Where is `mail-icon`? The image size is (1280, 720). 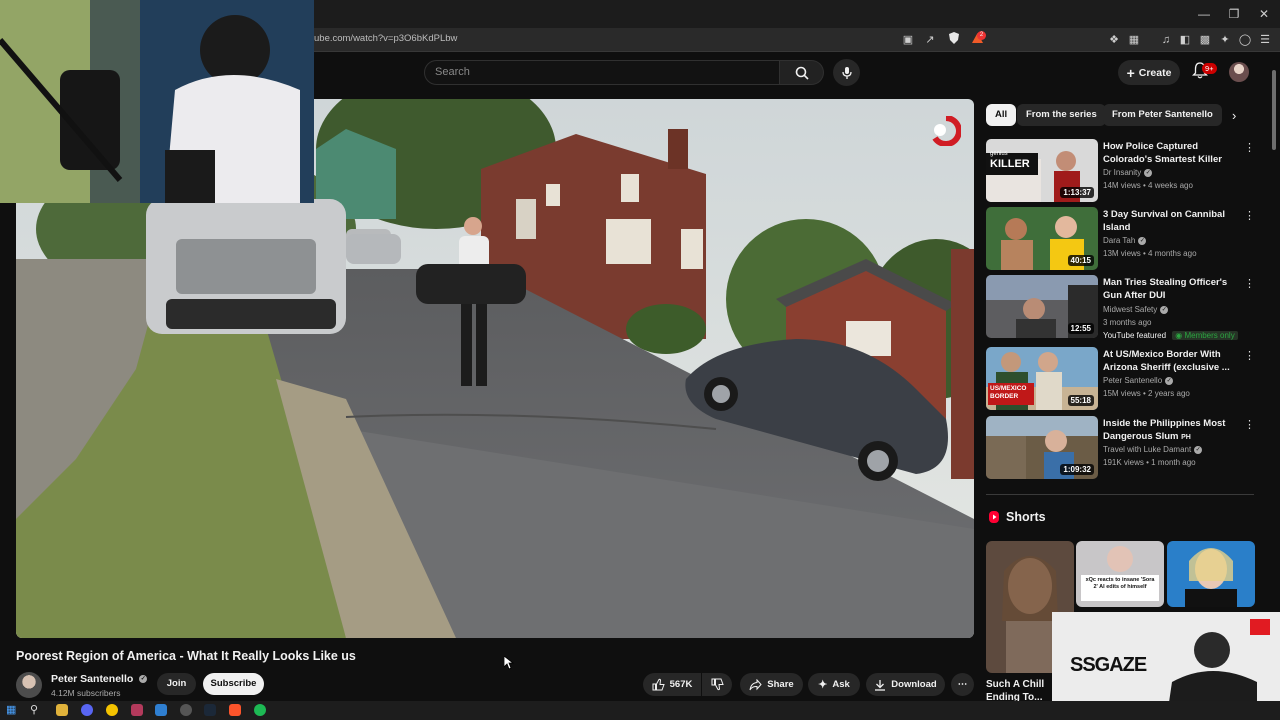 mail-icon is located at coordinates (137, 710).